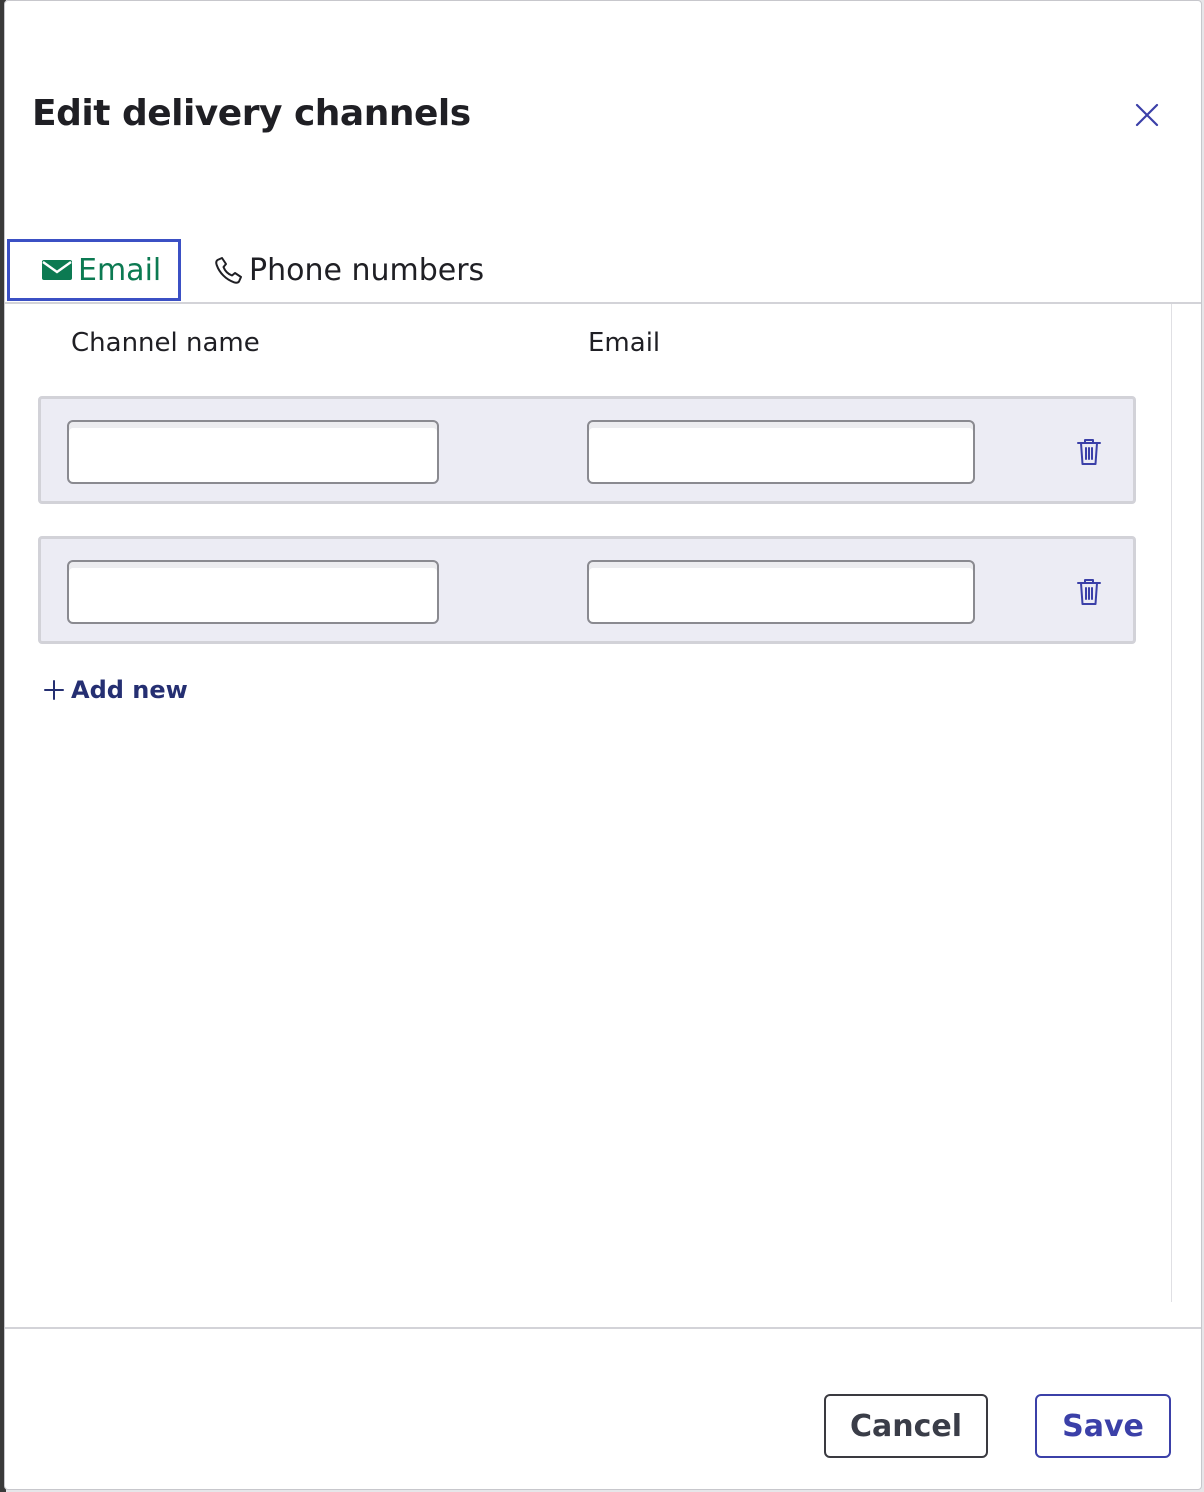 Image resolution: width=1204 pixels, height=1492 pixels. I want to click on column-header-email: Email, so click(624, 343).